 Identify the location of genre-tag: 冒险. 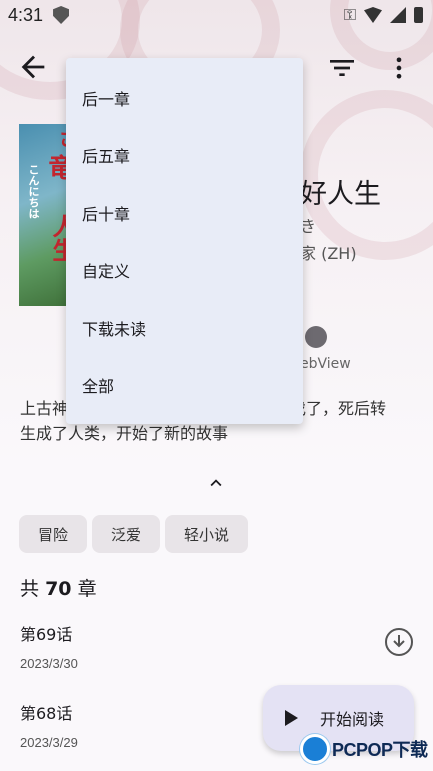
(53, 534).